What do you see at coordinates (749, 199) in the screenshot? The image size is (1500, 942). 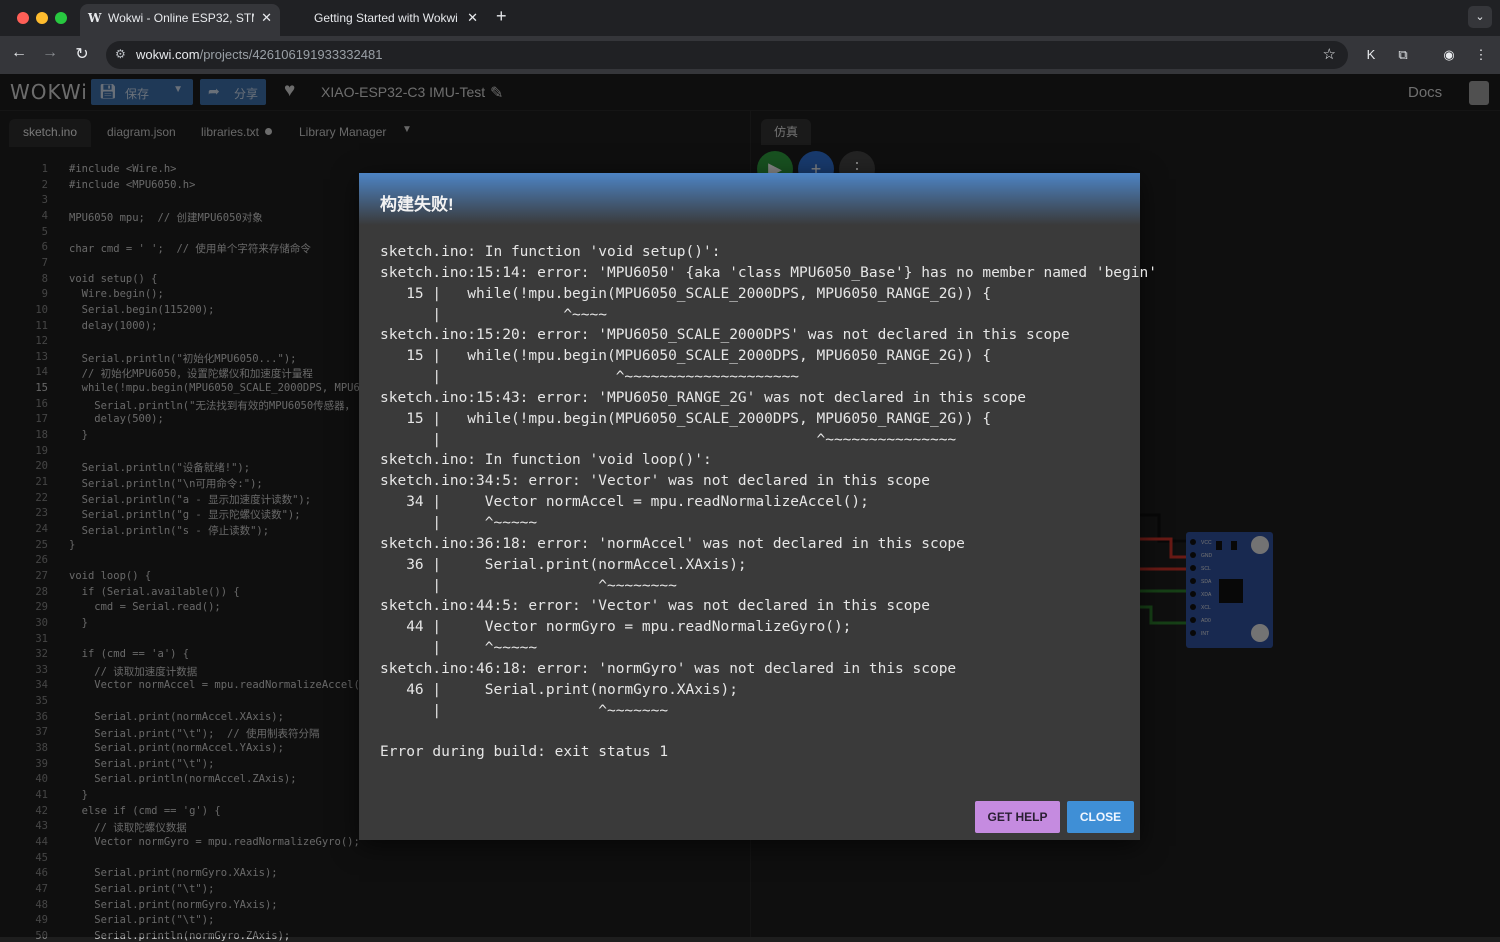 I see `dialog-header: 构建失败!` at bounding box center [749, 199].